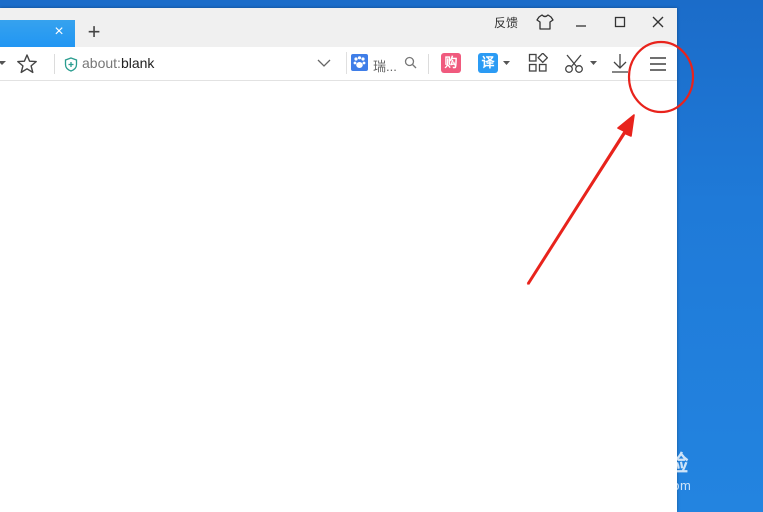 This screenshot has height=512, width=763. What do you see at coordinates (506, 63) in the screenshot?
I see `translate-dropdown-icon` at bounding box center [506, 63].